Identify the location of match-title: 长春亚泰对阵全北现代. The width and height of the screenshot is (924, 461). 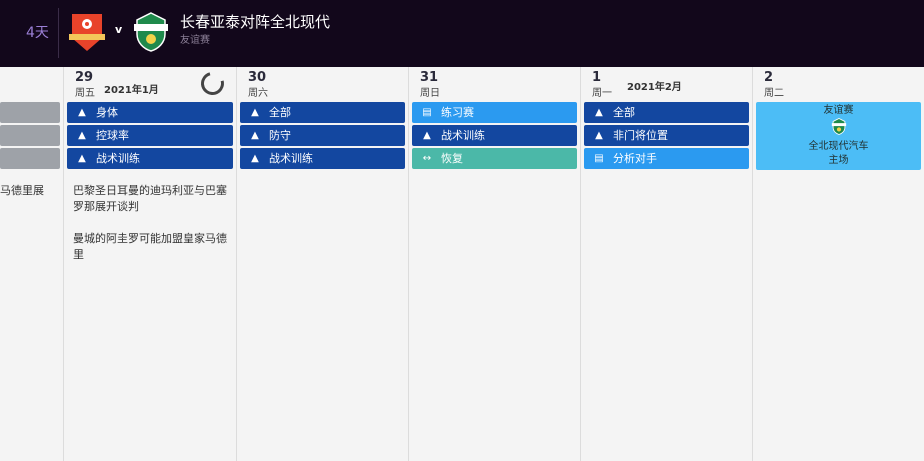
(255, 21).